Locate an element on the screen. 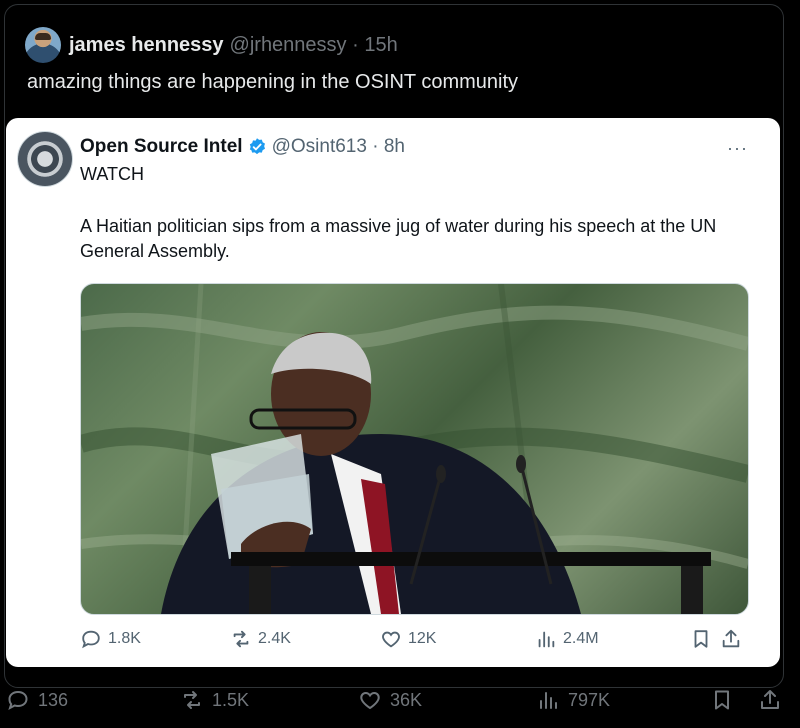  bookmark-button is located at coordinates (726, 700).